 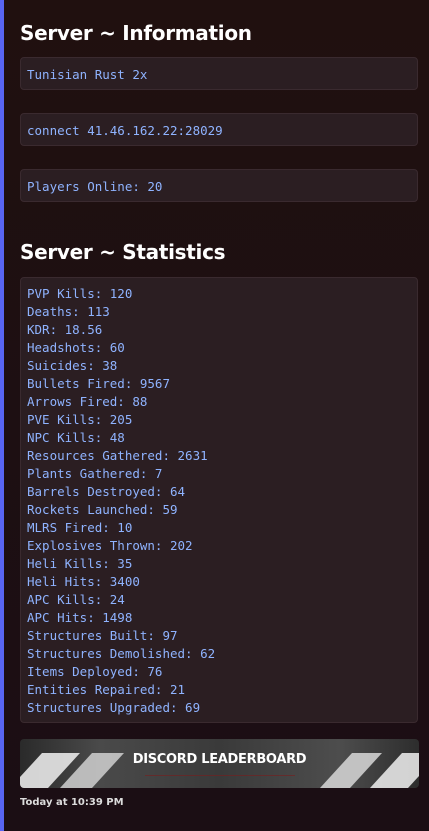 I want to click on stat-line: Suicides: 38, so click(x=72, y=365).